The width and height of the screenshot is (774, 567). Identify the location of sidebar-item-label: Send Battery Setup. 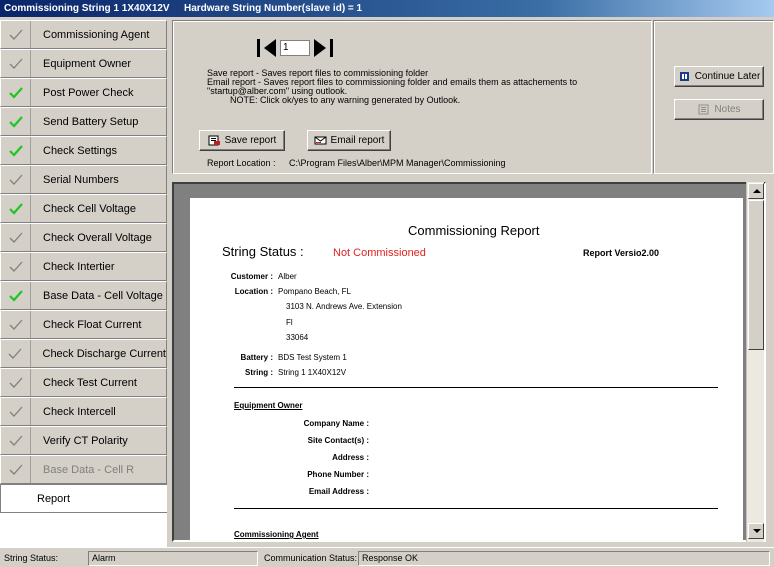
(91, 121).